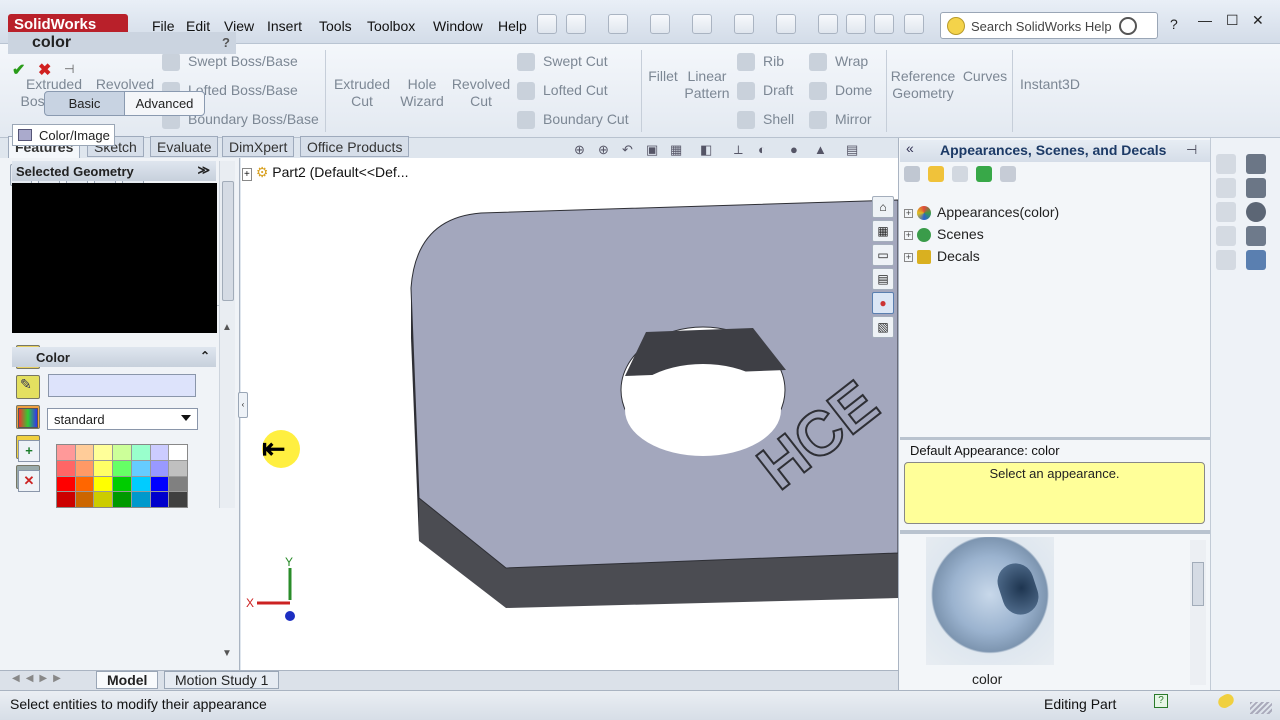  Describe the element at coordinates (458, 26) in the screenshot. I see `menu-window: Window` at that location.